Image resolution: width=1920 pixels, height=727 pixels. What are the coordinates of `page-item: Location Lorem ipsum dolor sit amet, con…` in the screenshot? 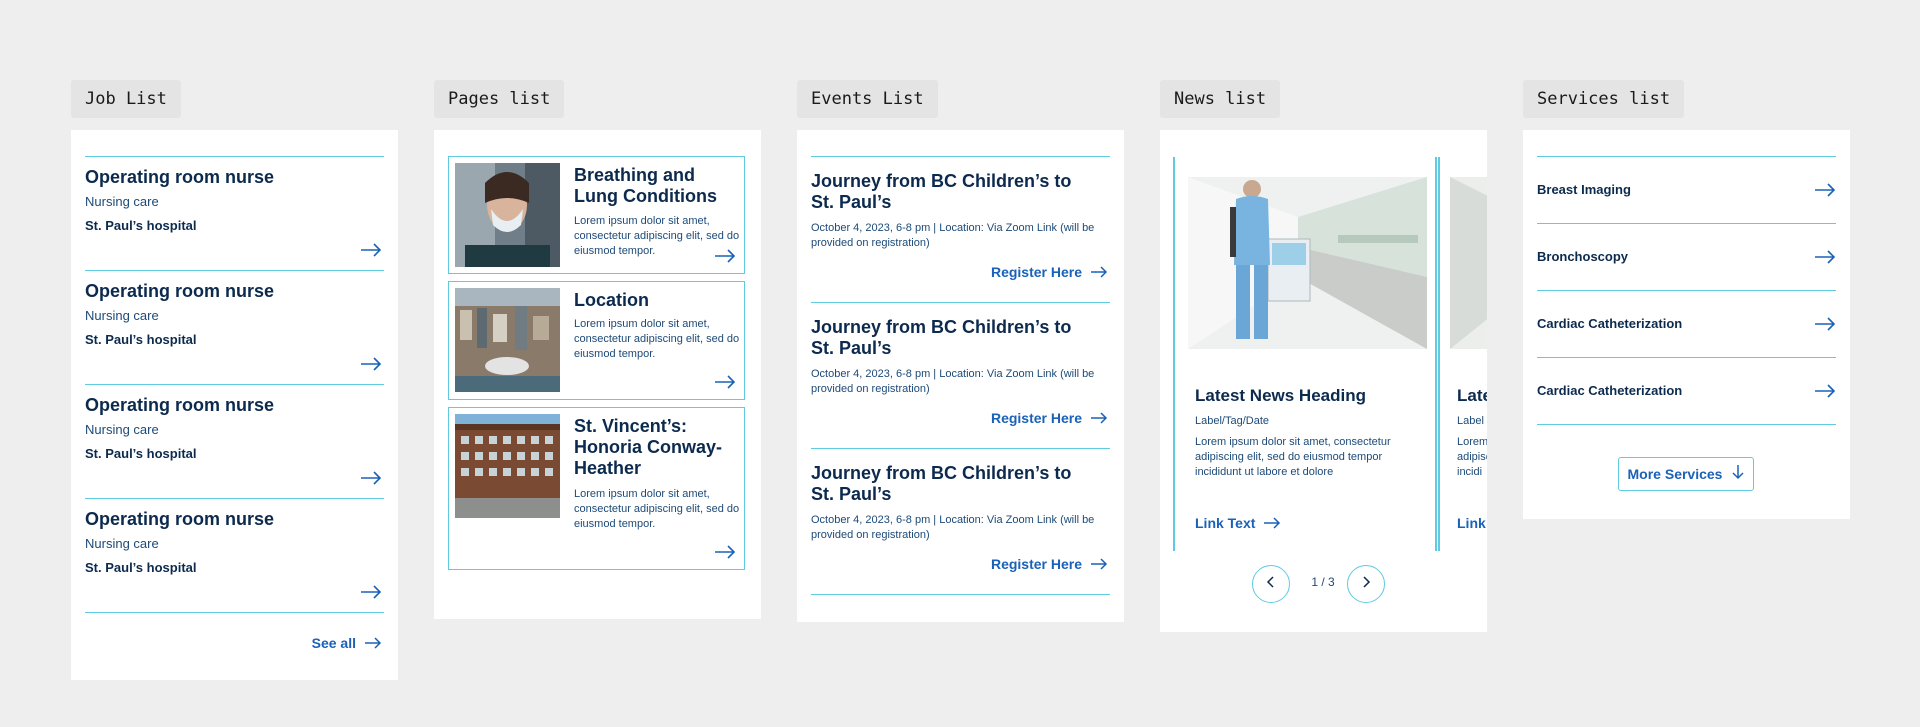 It's located at (596, 340).